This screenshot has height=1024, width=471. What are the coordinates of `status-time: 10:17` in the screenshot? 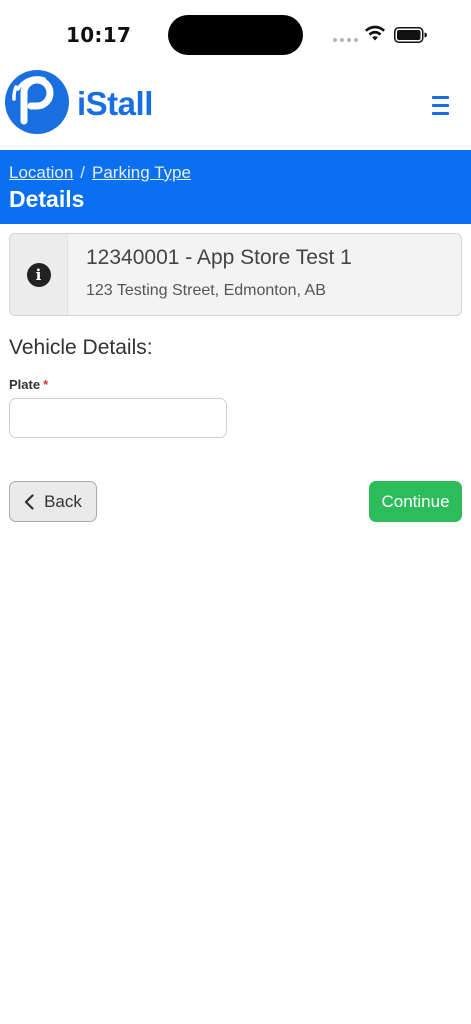 It's located at (99, 35).